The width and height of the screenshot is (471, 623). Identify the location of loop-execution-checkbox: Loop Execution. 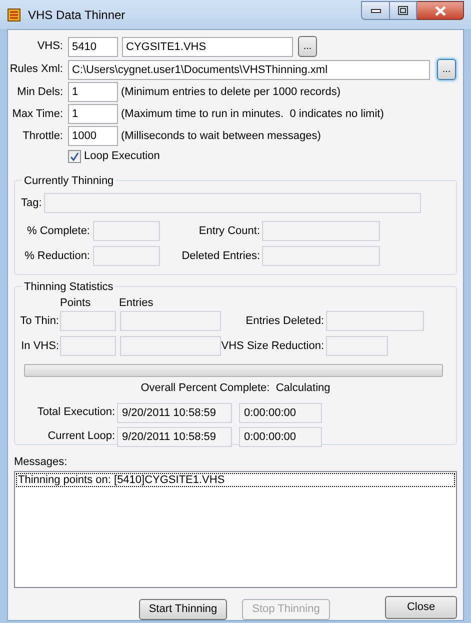
(265, 156).